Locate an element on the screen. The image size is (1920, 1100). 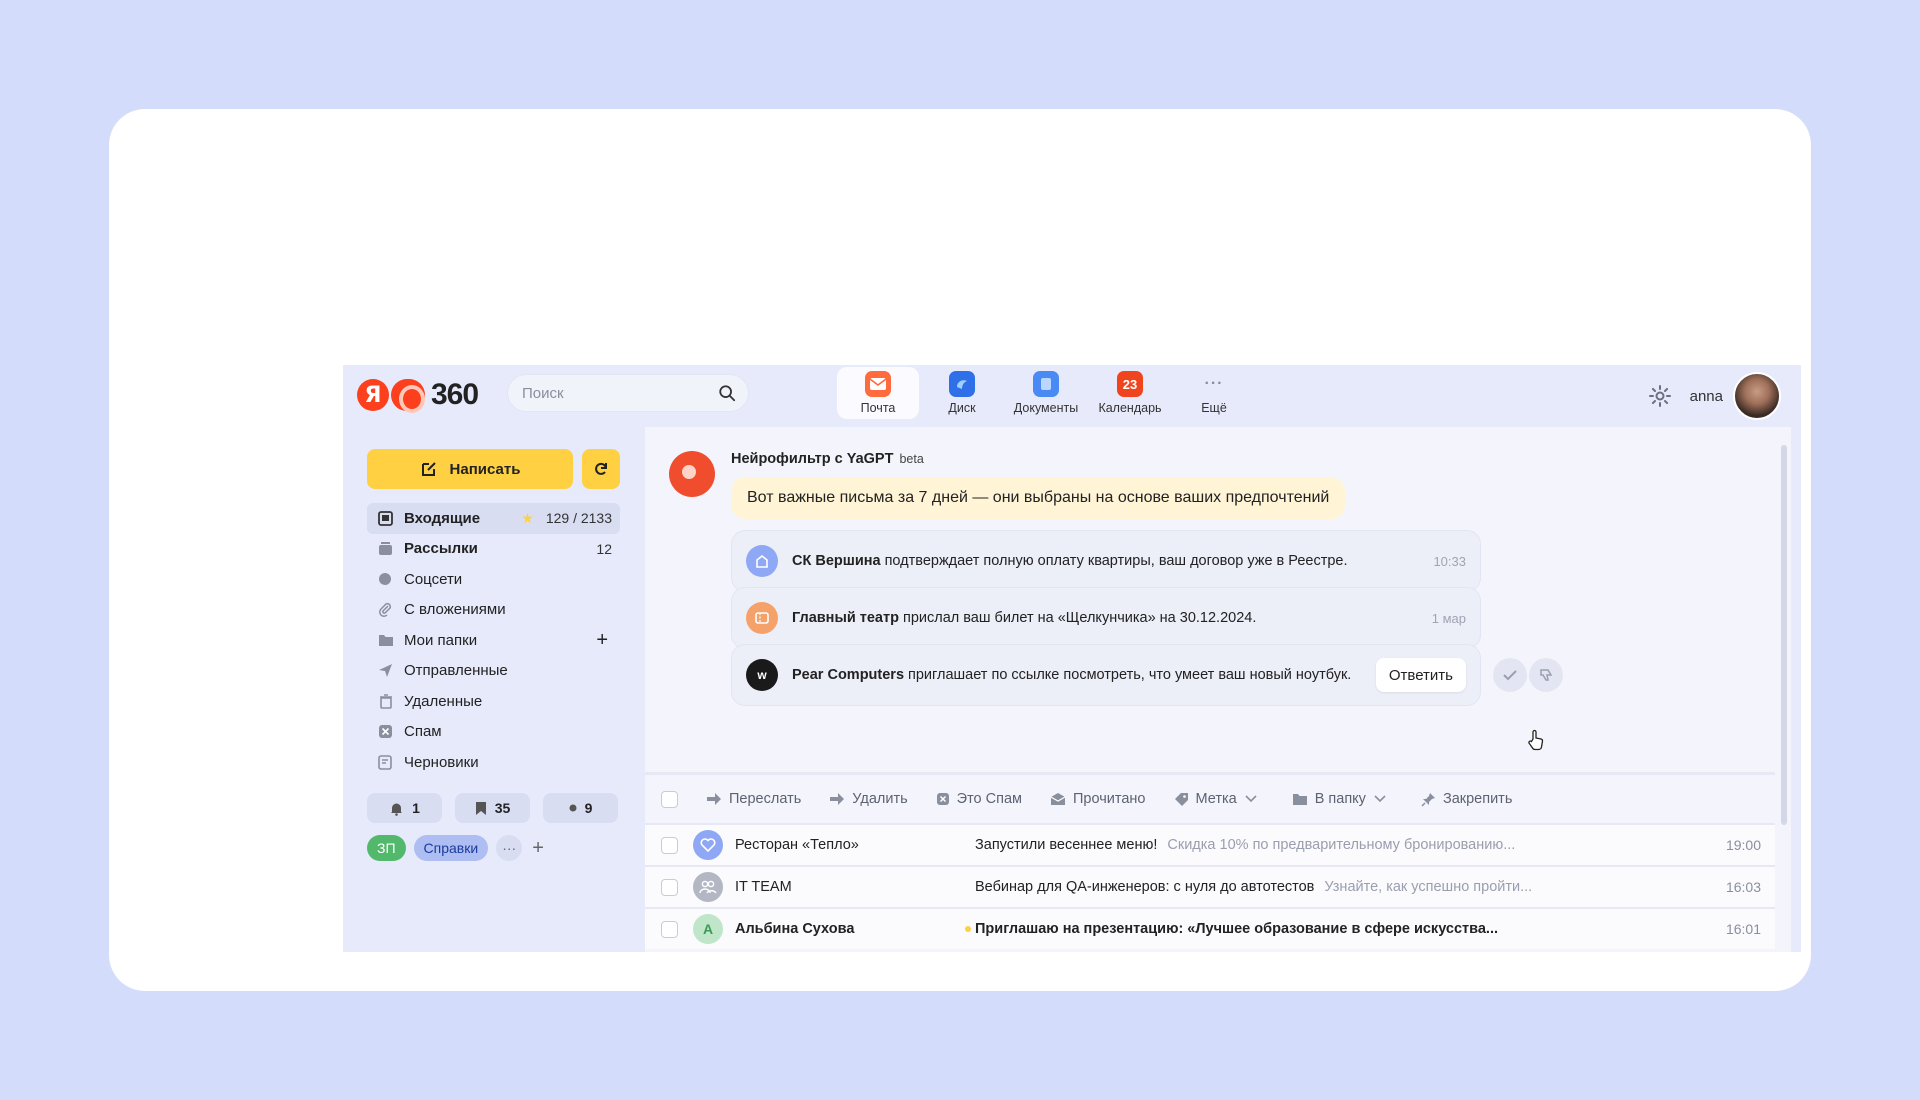
search-icon is located at coordinates (727, 393).